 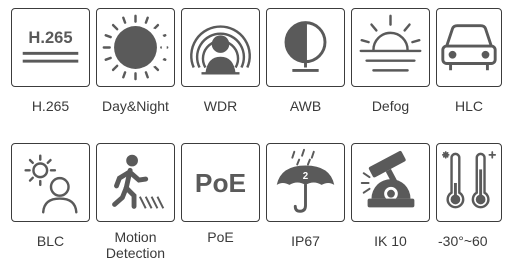 I want to click on thermometers-icon, so click(x=469, y=180).